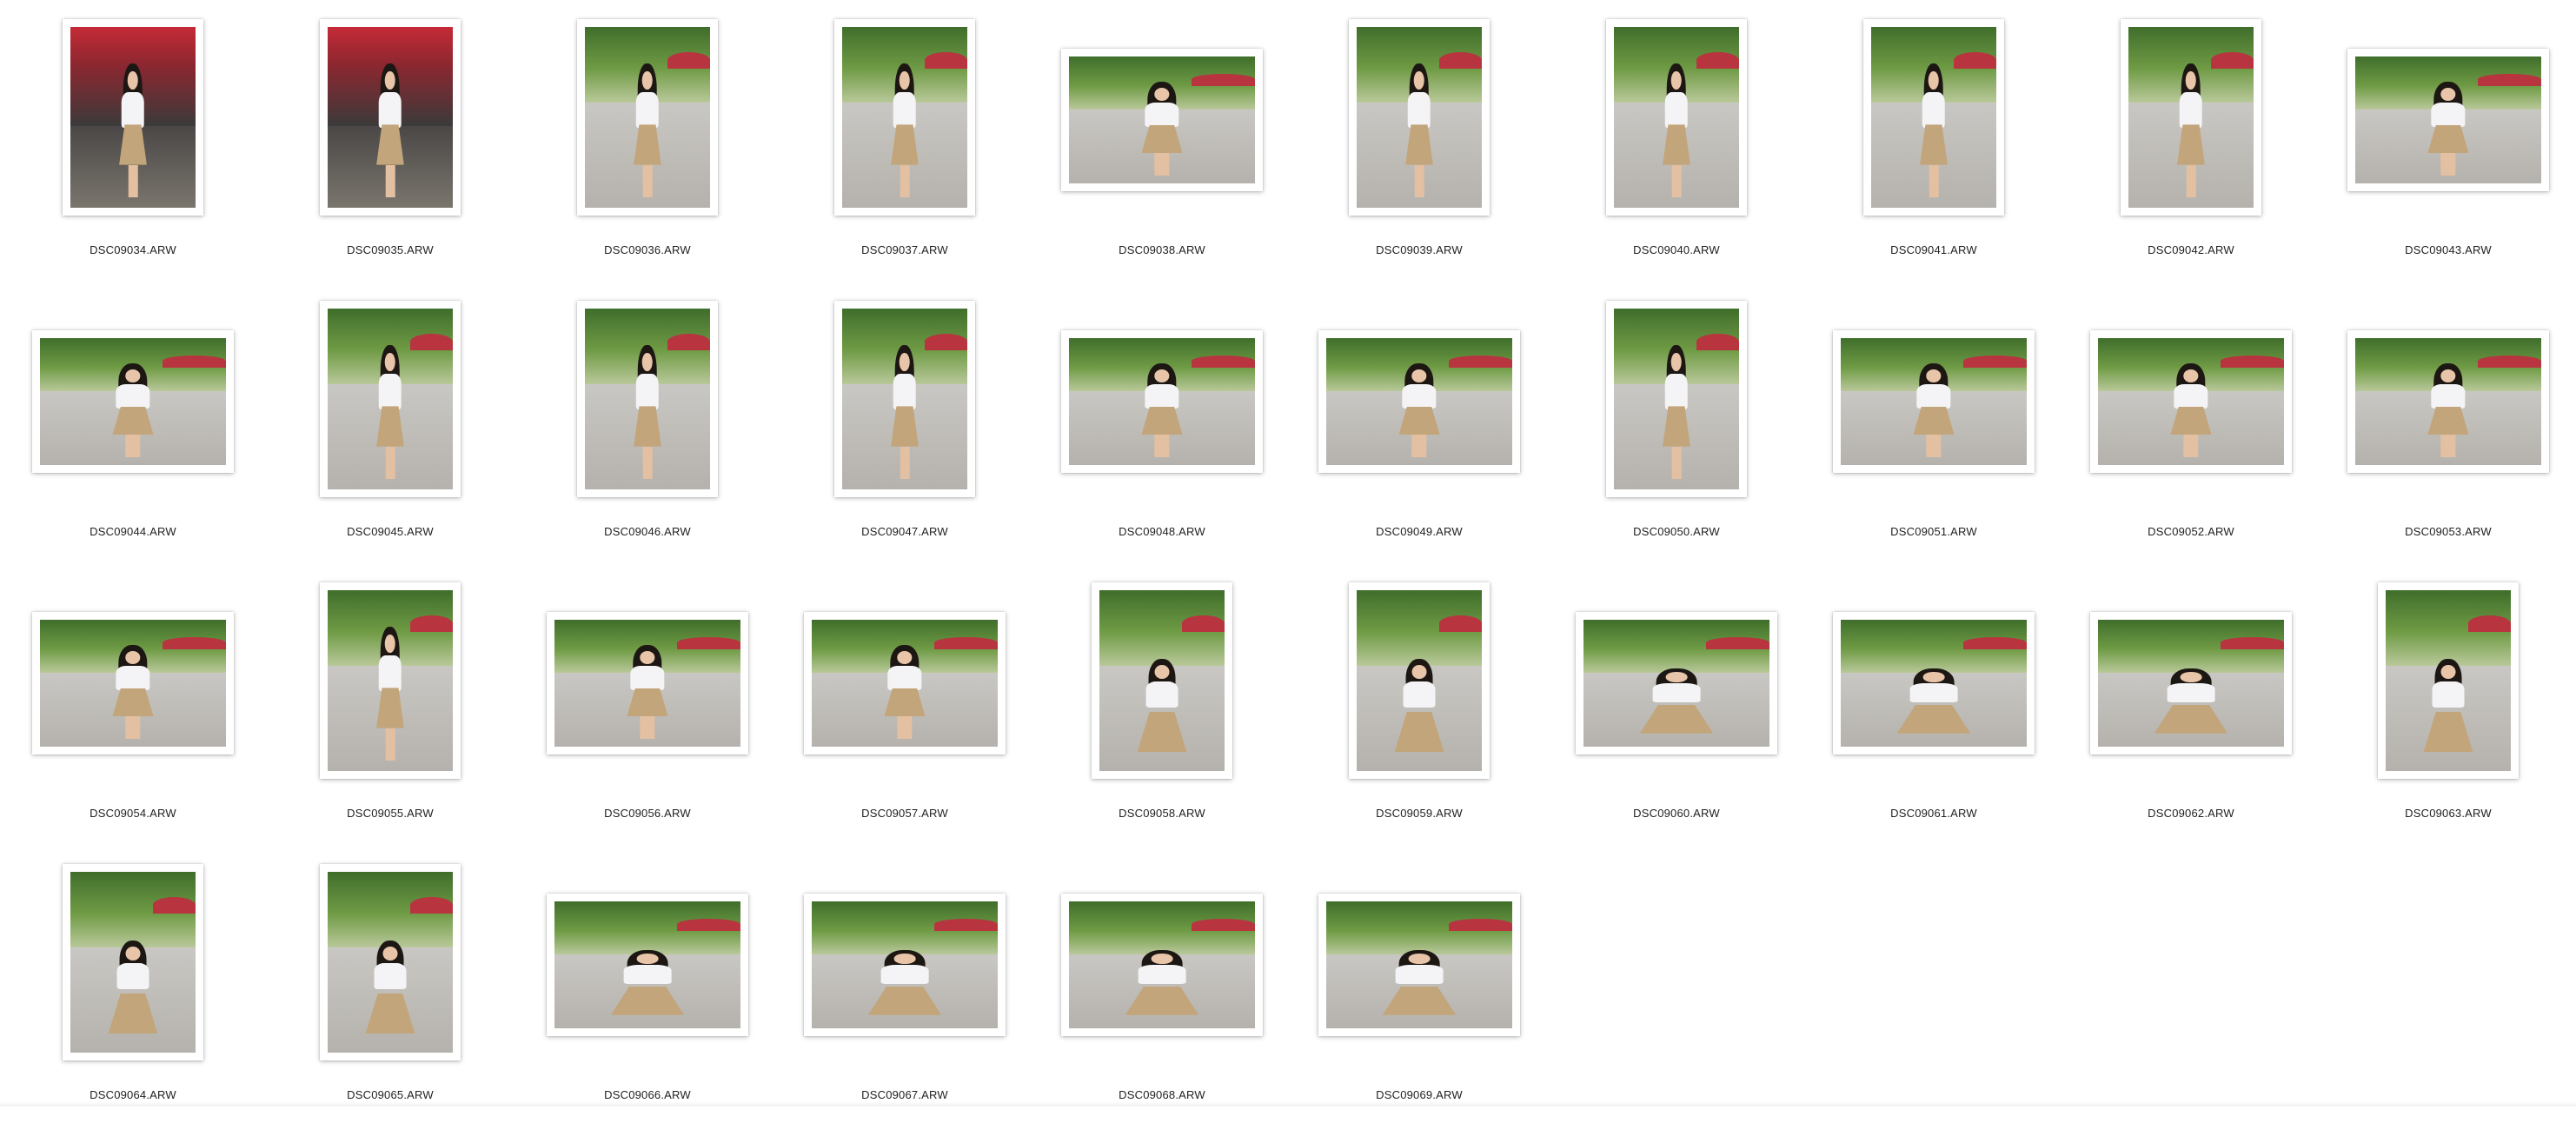 The image size is (2576, 1130). I want to click on file-name-label: DSC09057.ARW, so click(904, 813).